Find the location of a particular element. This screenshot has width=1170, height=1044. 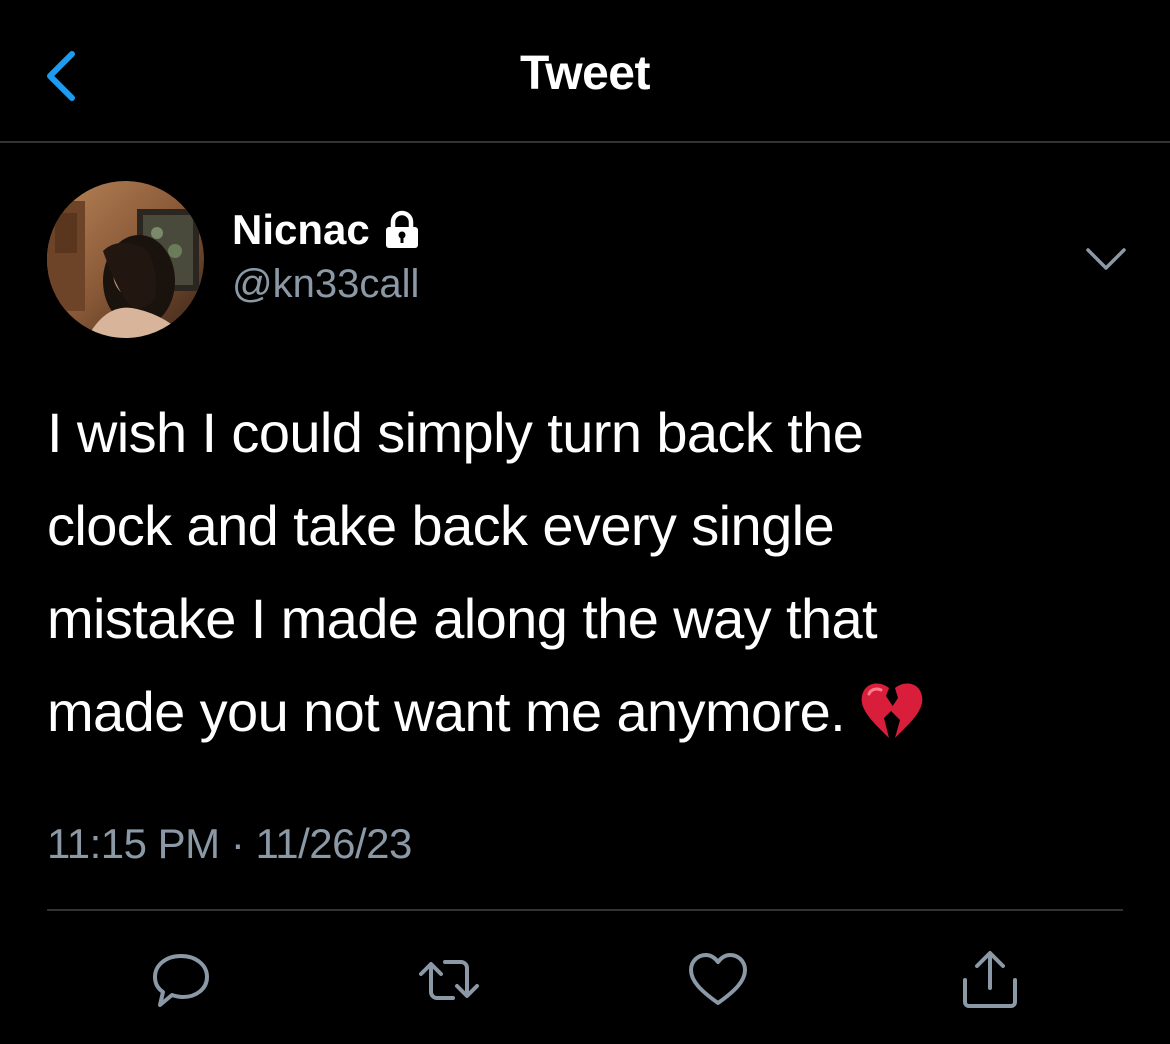

lock-icon is located at coordinates (401, 229).